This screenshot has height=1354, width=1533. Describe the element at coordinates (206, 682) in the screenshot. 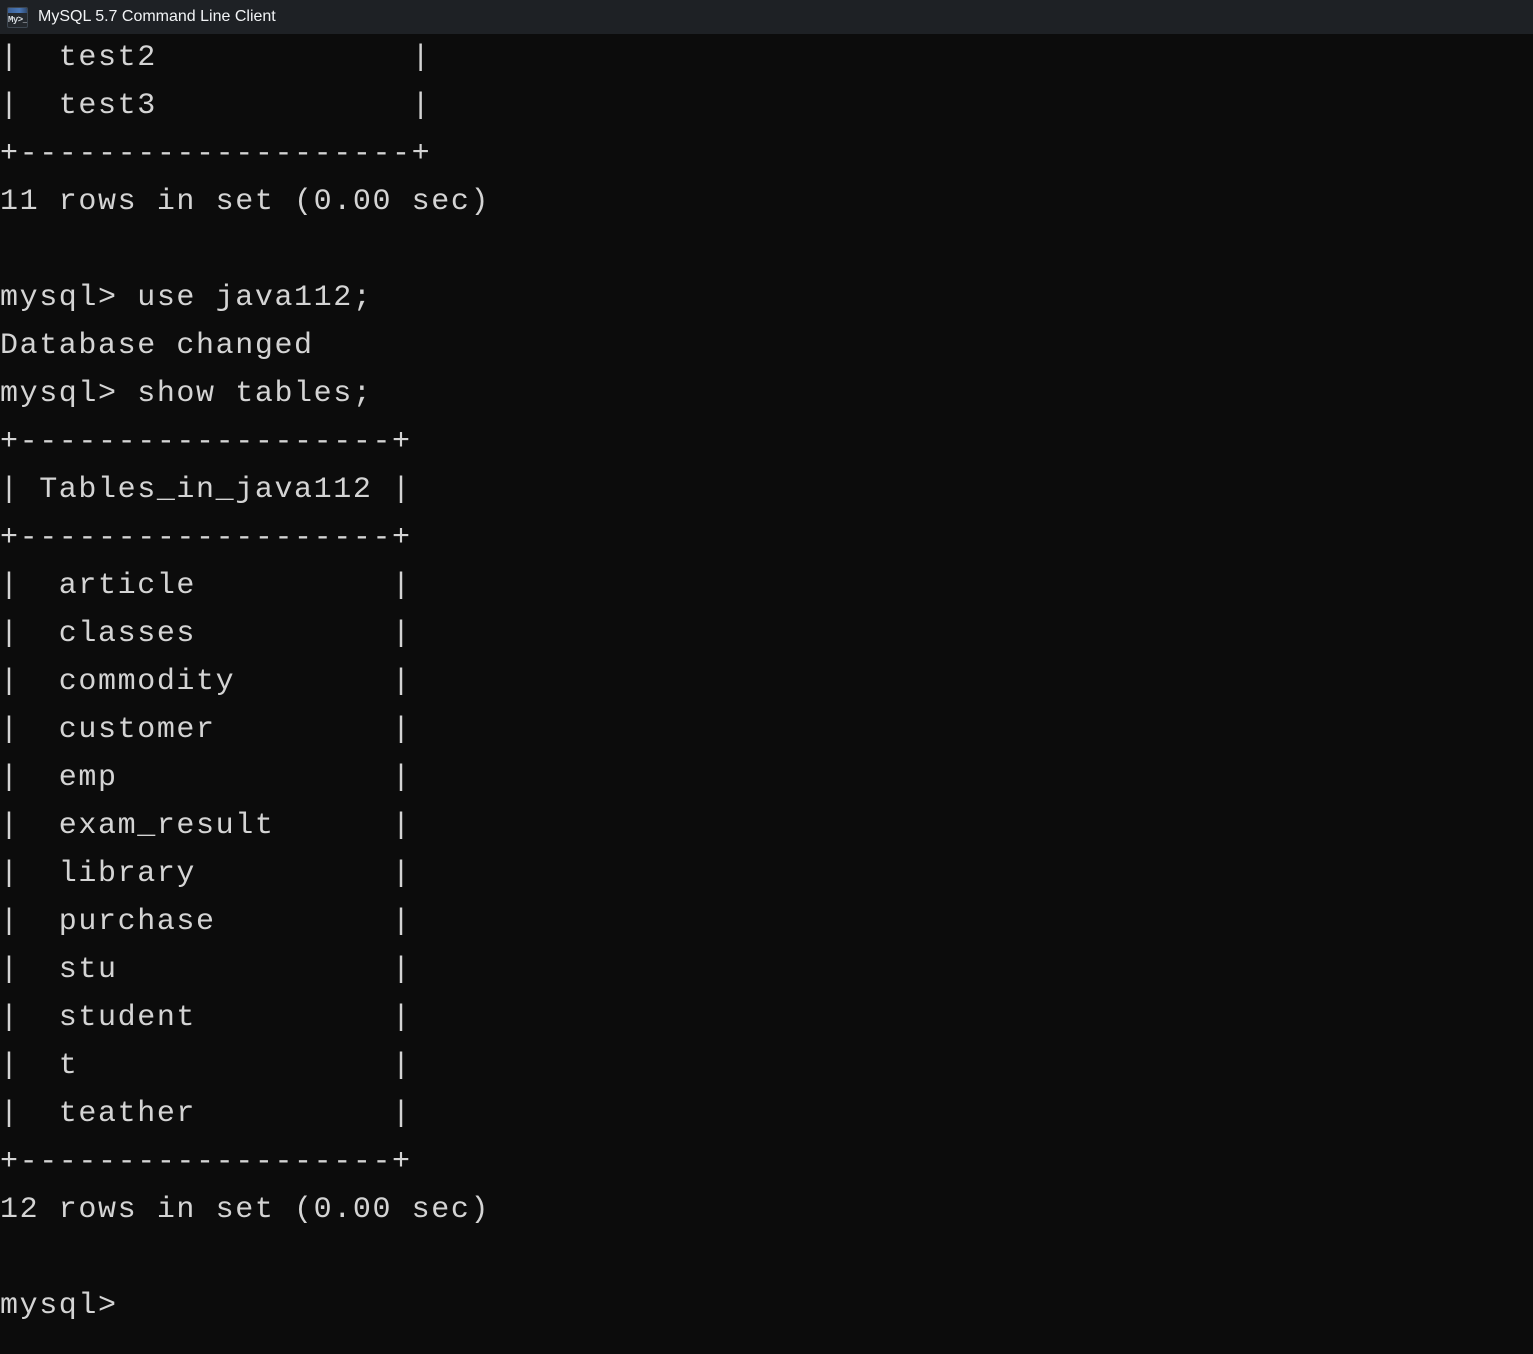

I see `console-line: | commodity |` at that location.